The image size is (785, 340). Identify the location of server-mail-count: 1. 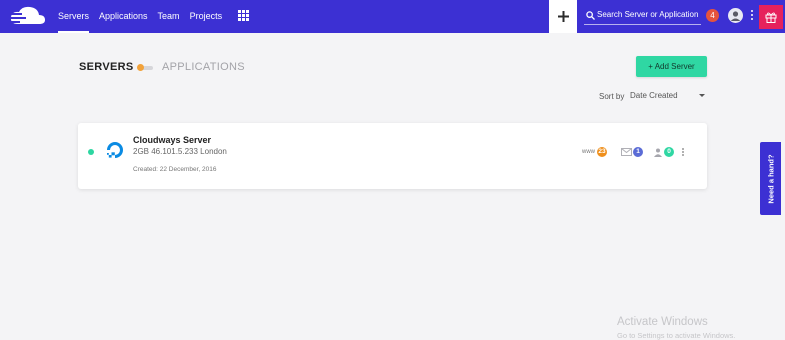
(632, 152).